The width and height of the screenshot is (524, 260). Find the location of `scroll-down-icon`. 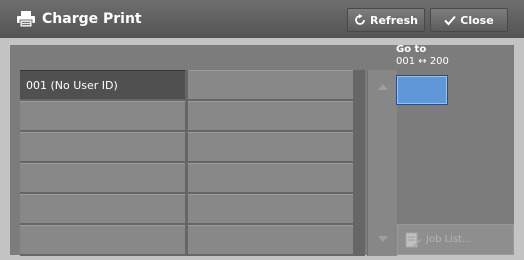

scroll-down-icon is located at coordinates (383, 239).